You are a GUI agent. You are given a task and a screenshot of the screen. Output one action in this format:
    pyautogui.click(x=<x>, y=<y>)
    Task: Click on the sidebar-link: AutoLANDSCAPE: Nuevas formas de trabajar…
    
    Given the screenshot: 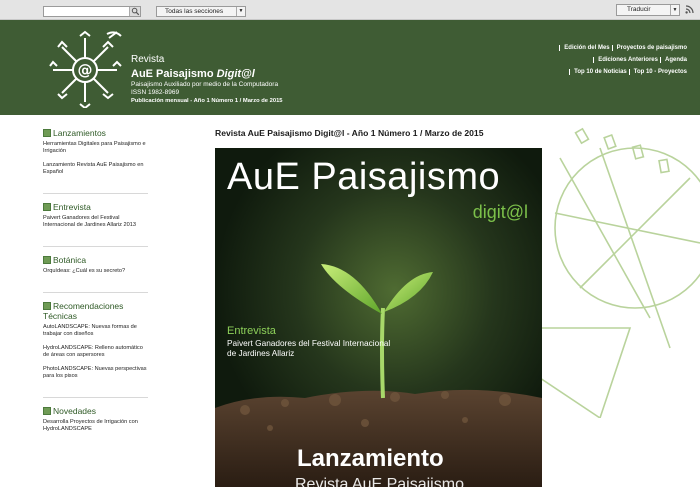 What is the action you would take?
    pyautogui.click(x=95, y=331)
    